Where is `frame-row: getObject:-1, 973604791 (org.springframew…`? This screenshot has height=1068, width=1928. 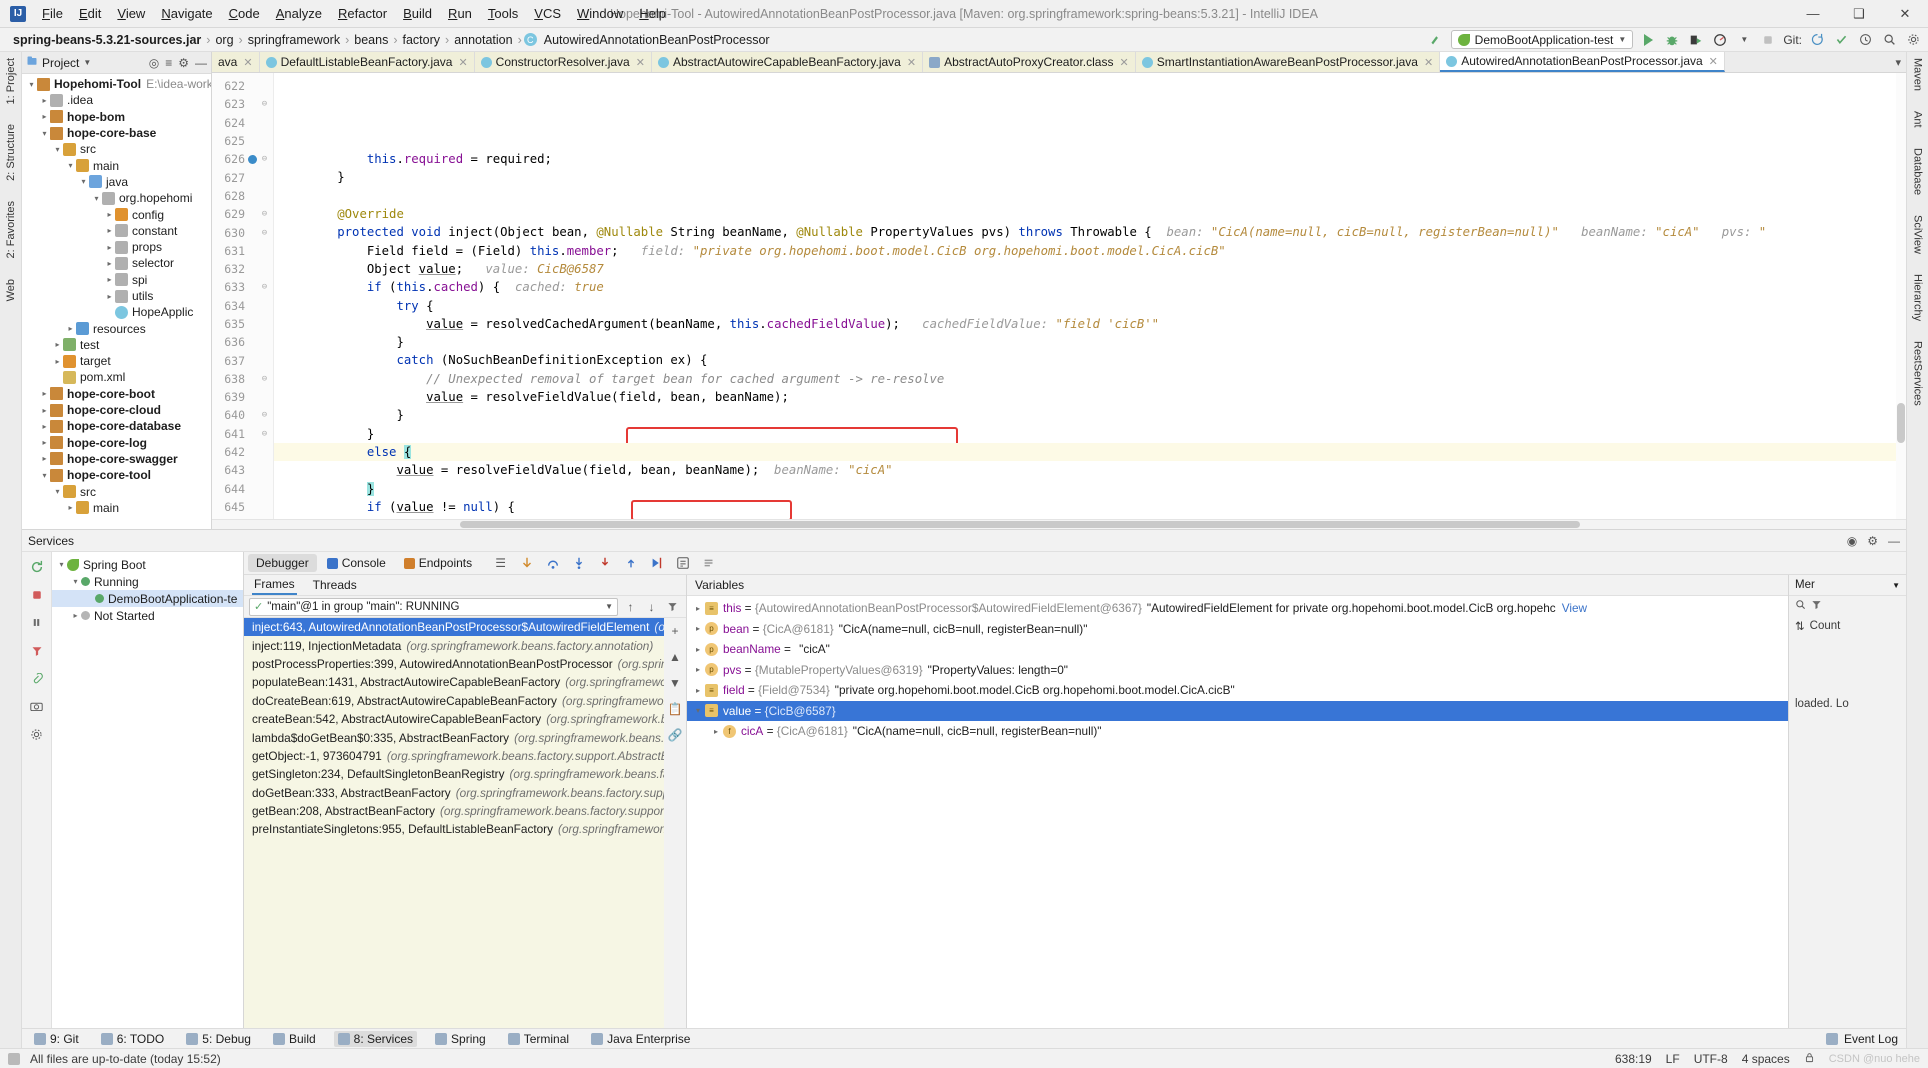
frame-row: getObject:-1, 973604791 (org.springframew… is located at coordinates (454, 756).